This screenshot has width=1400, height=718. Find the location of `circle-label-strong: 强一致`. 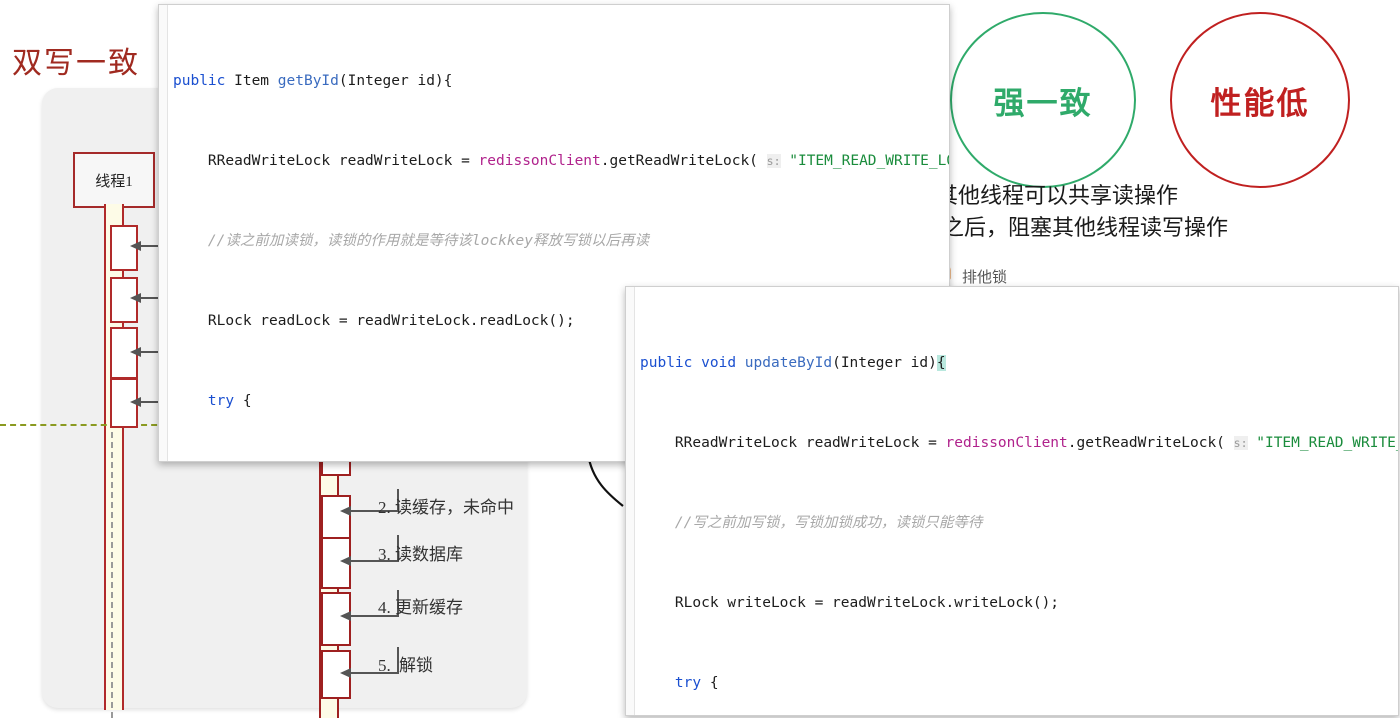

circle-label-strong: 强一致 is located at coordinates (1043, 103).